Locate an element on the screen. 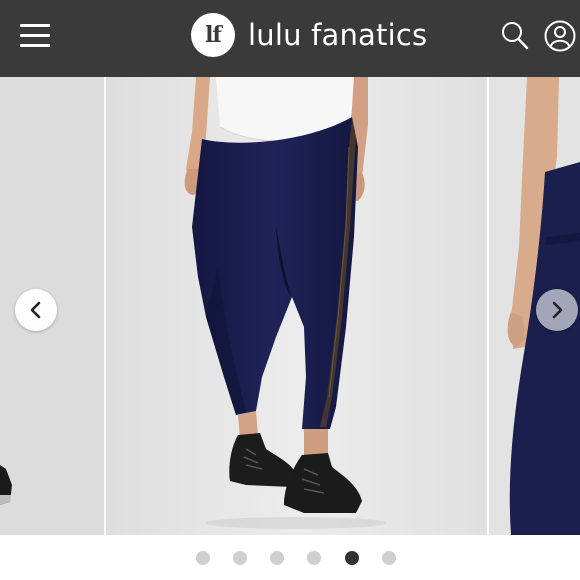 This screenshot has height=580, width=580. search-icon is located at coordinates (515, 36).